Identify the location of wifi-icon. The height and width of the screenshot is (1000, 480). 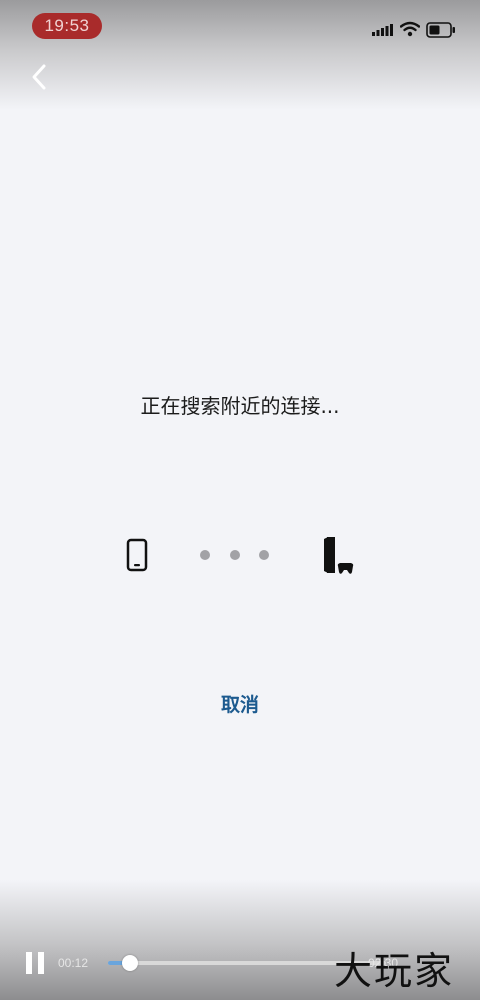
(410, 29).